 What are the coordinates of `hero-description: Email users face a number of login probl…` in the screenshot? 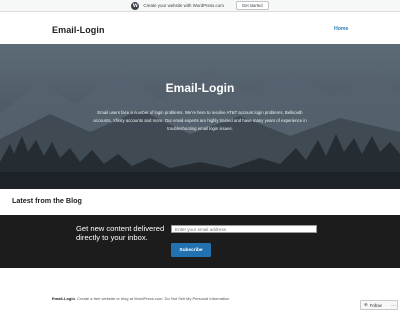 It's located at (200, 120).